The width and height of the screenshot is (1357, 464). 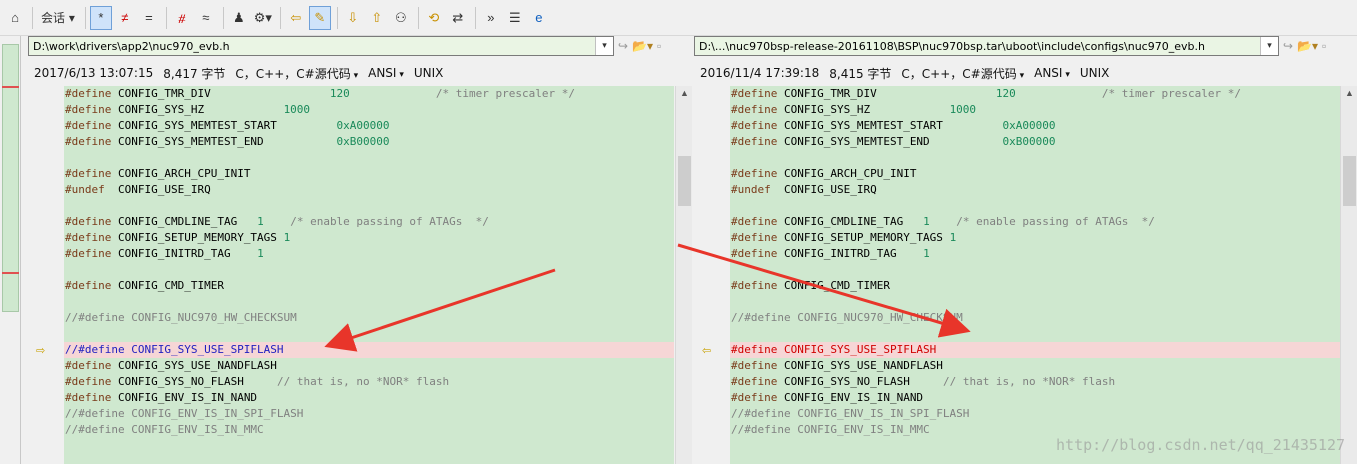 I want to click on prev-arrow-icon: ⇦, so click(x=296, y=18).